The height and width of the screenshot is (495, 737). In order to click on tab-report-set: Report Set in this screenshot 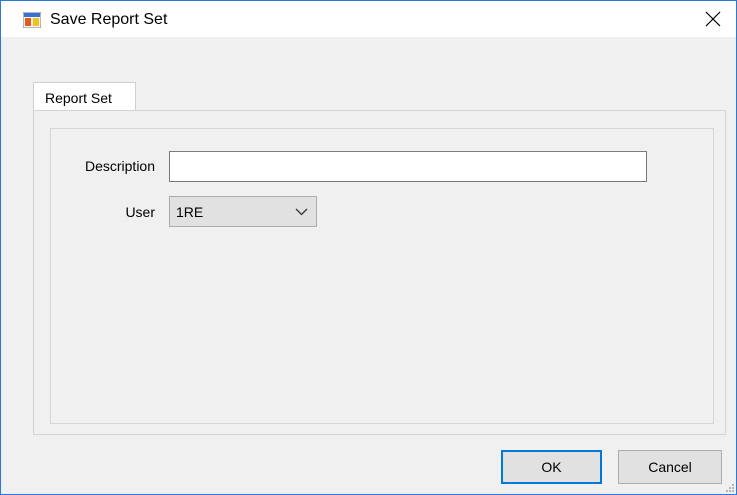, I will do `click(84, 96)`.